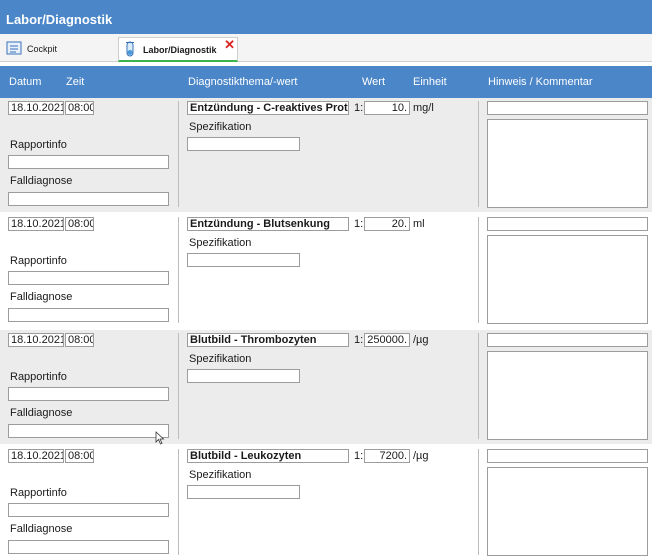  Describe the element at coordinates (268, 340) in the screenshot. I see `diagnostic-topic-field: Blutbild - Thrombozyten` at that location.